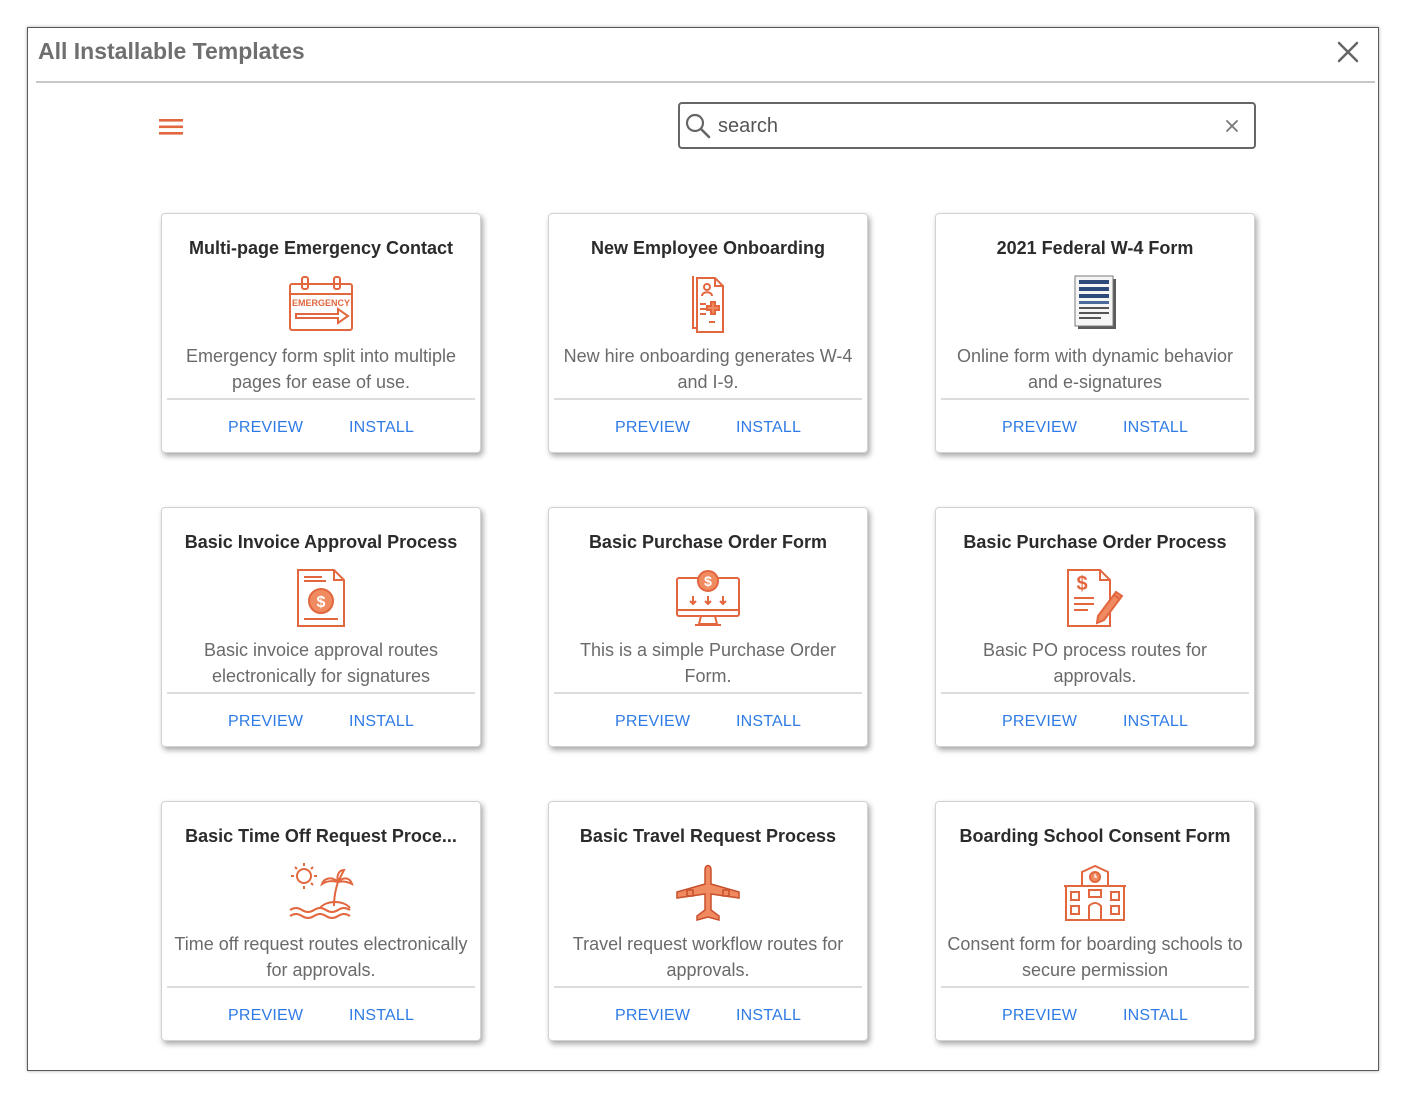  What do you see at coordinates (1095, 542) in the screenshot?
I see `card-title: Basic Purchase Order Process` at bounding box center [1095, 542].